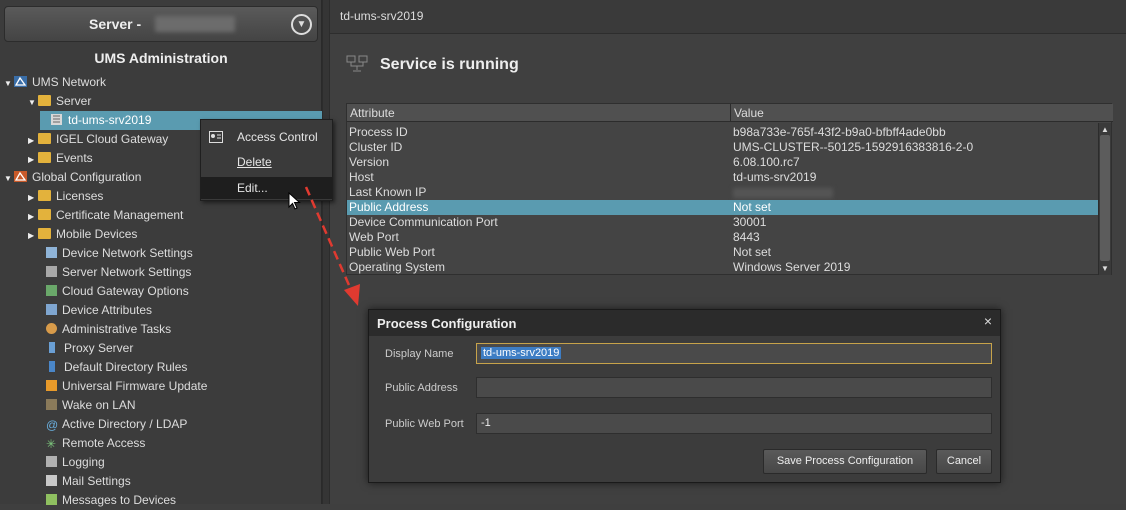  Describe the element at coordinates (116, 367) in the screenshot. I see `tree-item-default-directory-rules: Default Directory Rules` at that location.